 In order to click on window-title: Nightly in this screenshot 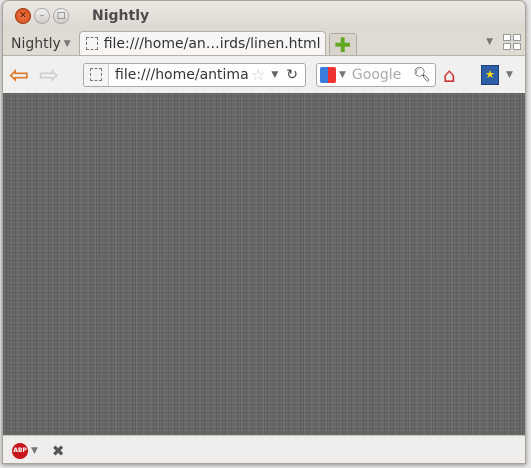, I will do `click(121, 16)`.